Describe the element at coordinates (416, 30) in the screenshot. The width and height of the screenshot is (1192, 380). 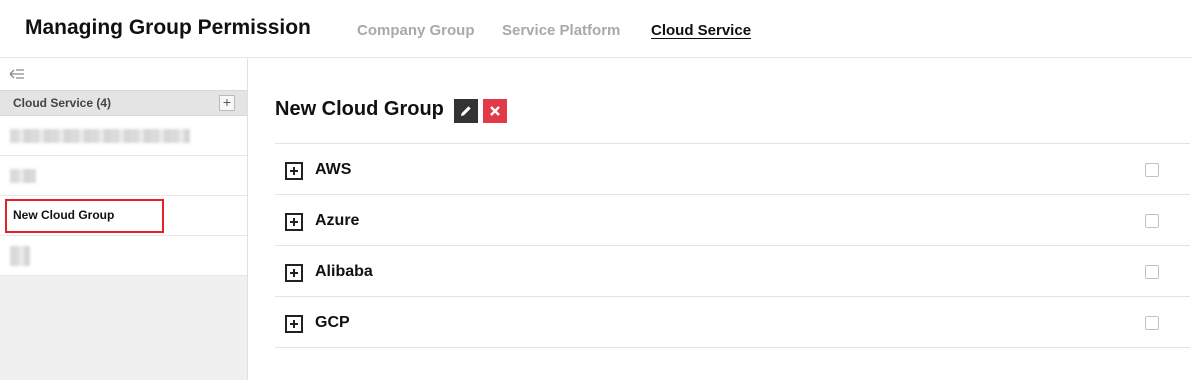
I see `tab-company-group: Company Group` at that location.